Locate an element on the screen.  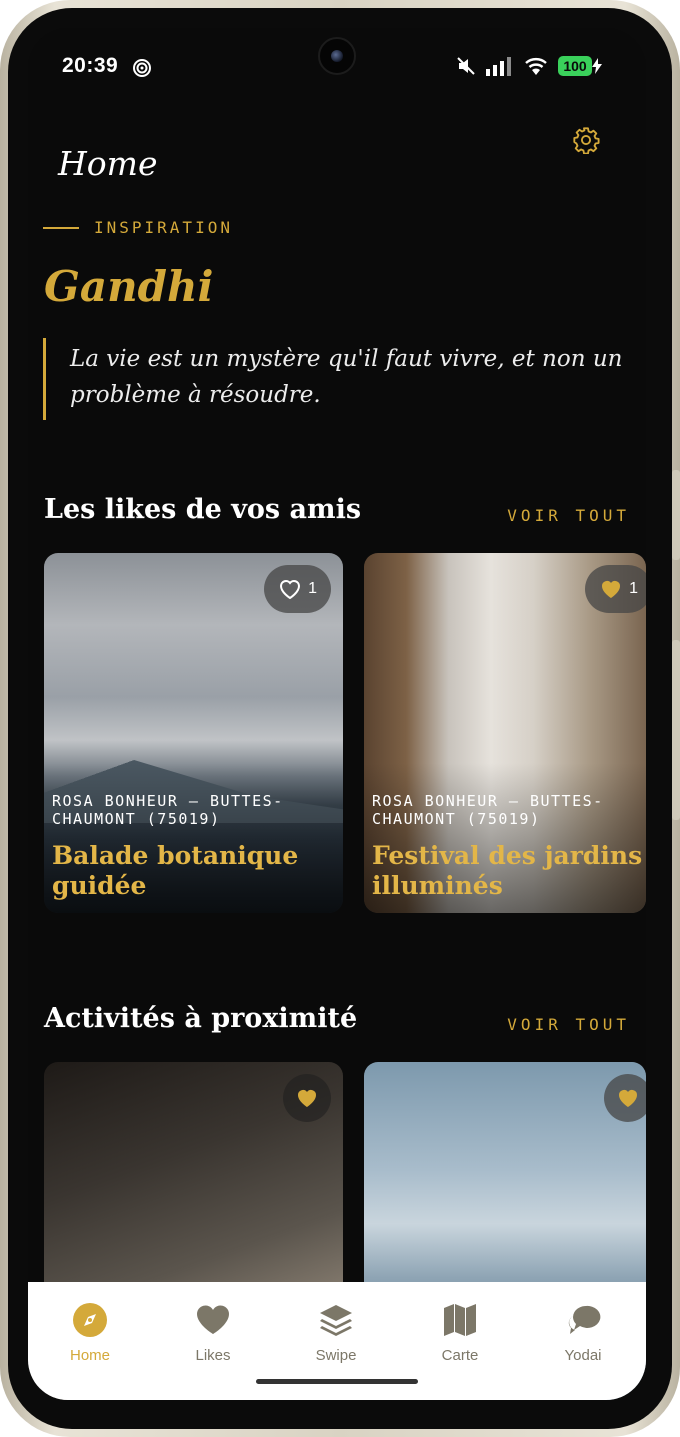
bottom-tab-bar: Home Likes Swipe Carte Yodai is located at coordinates (337, 1341).